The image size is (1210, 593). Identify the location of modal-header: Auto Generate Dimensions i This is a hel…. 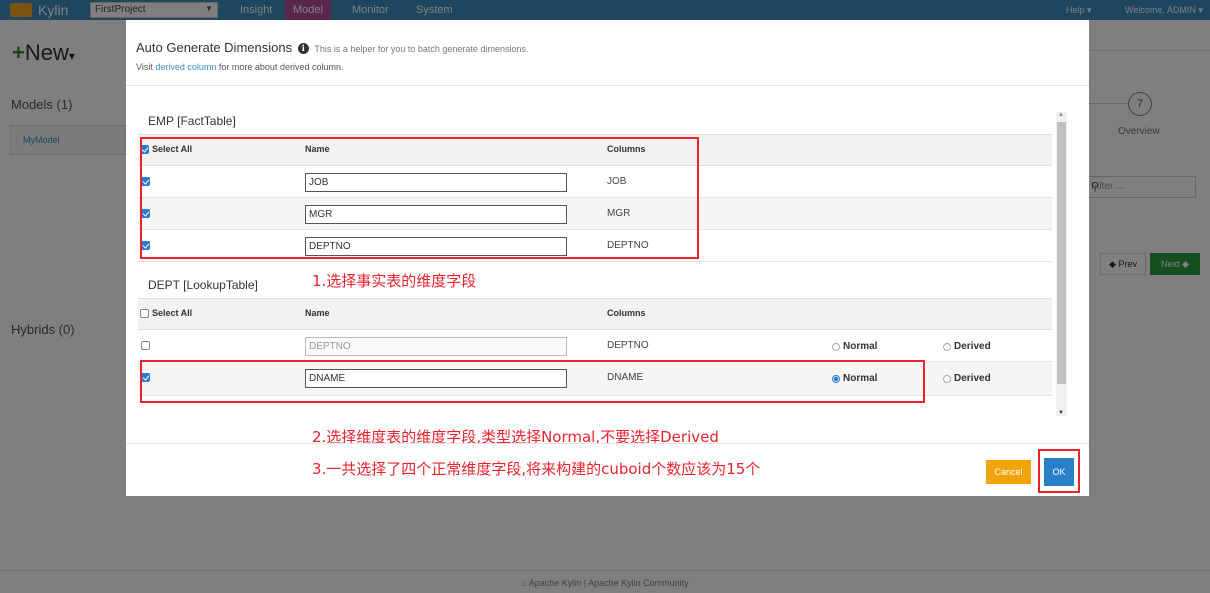
(607, 53).